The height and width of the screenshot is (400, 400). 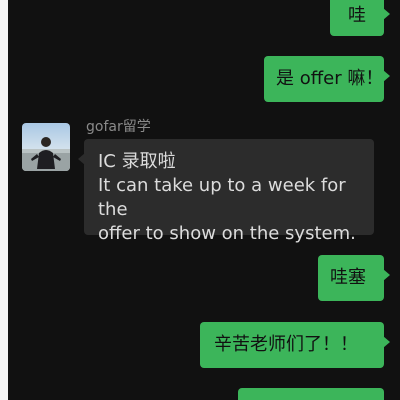 I want to click on sender-avatar, so click(x=46, y=147).